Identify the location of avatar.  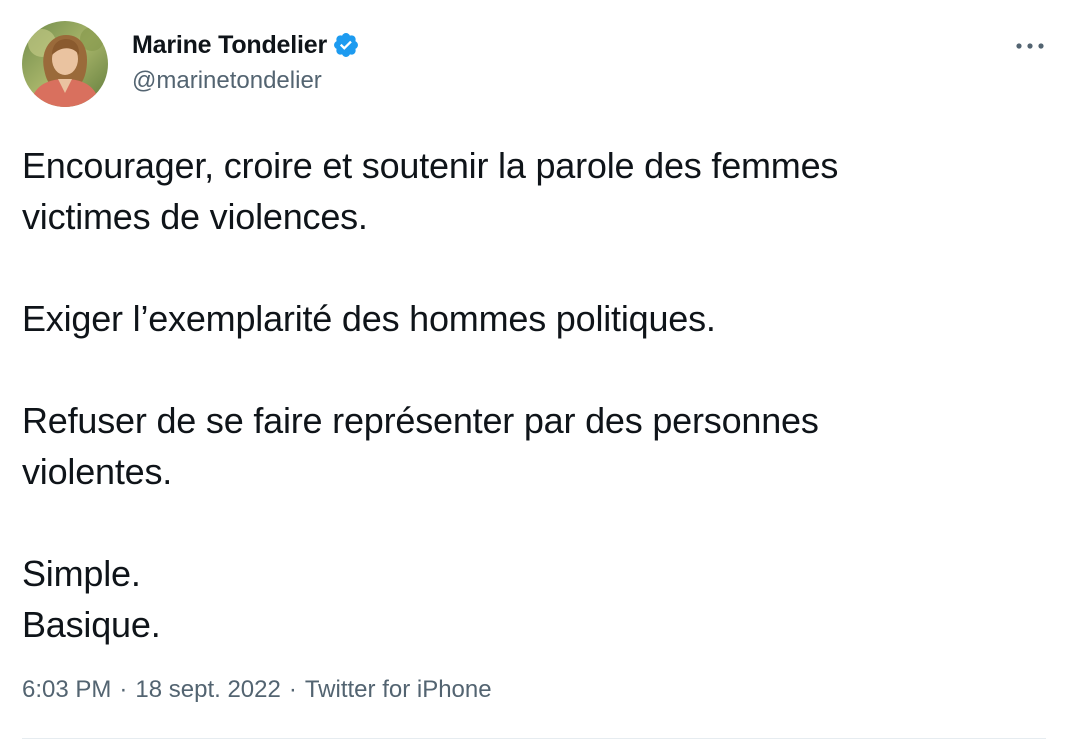
(65, 64).